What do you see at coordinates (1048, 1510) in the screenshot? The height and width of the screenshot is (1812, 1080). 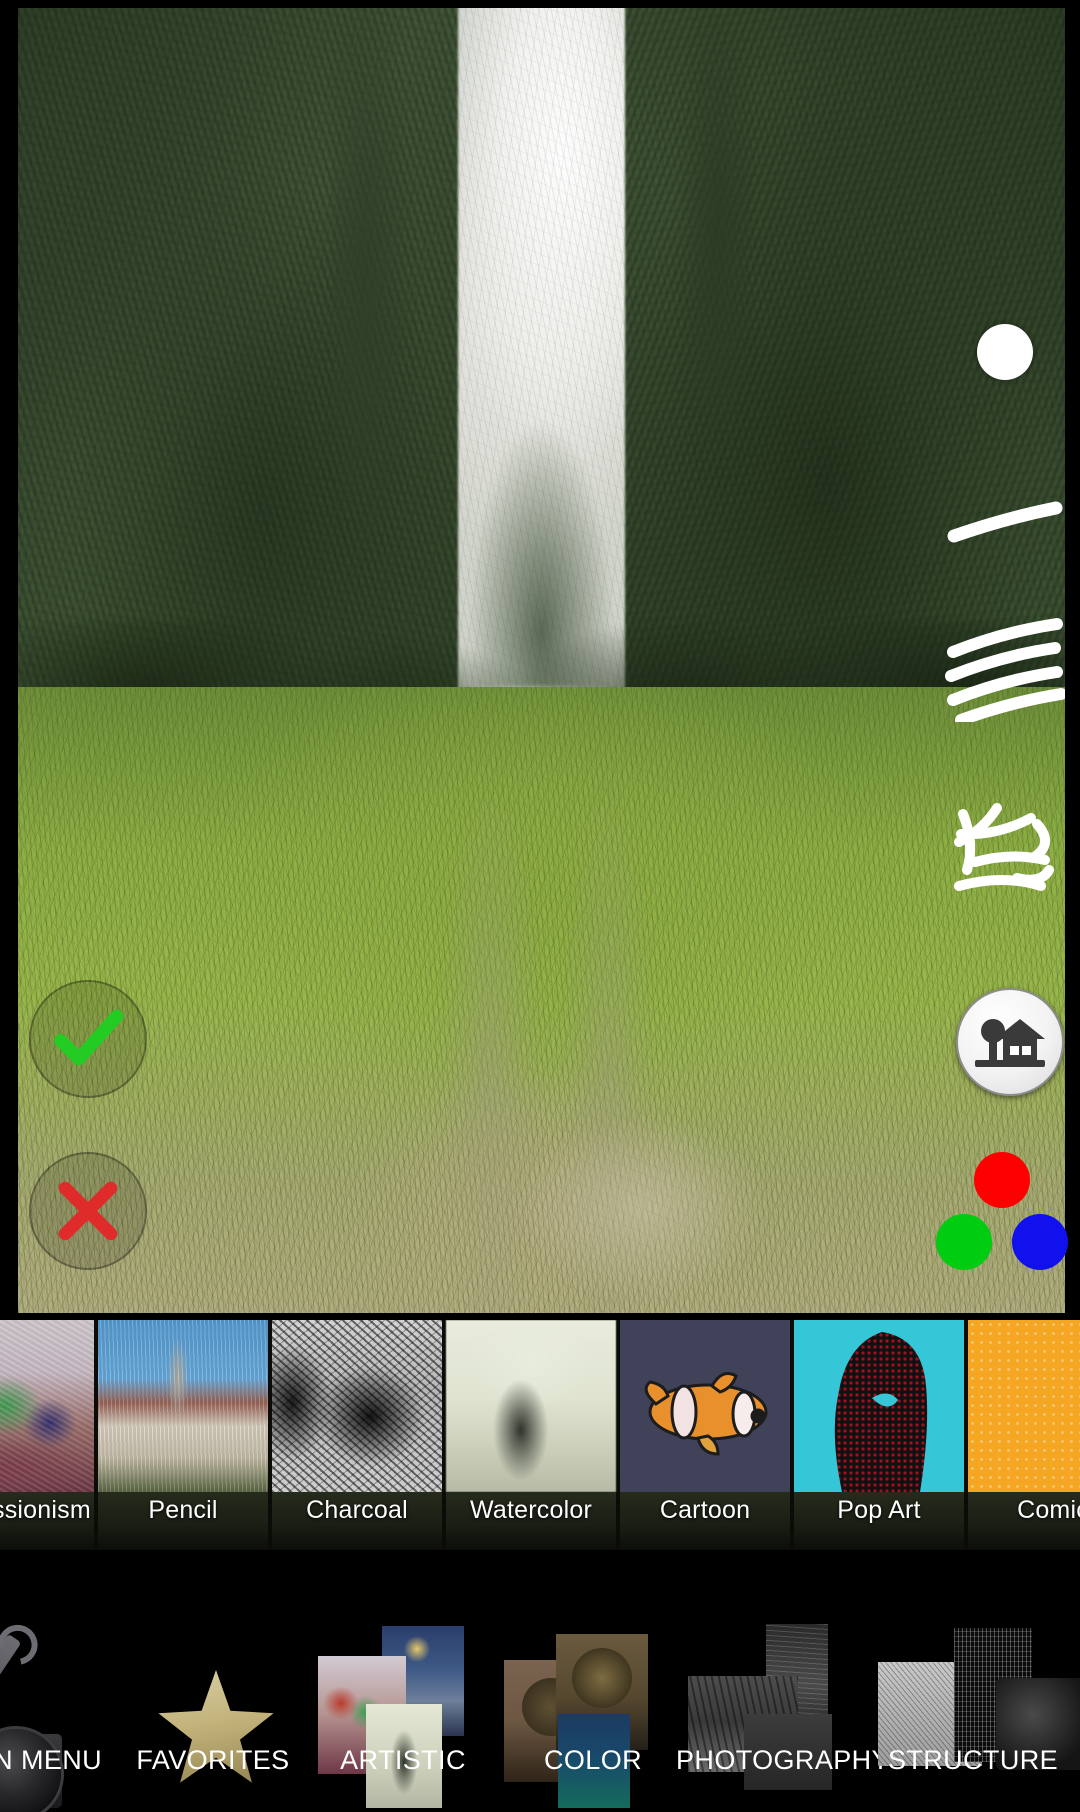 I see `filter-label: Comic` at bounding box center [1048, 1510].